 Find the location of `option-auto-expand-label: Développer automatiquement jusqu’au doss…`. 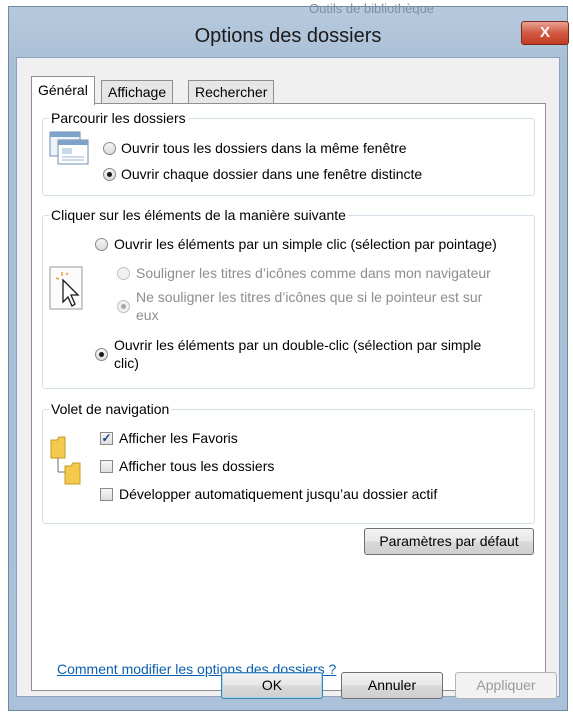

option-auto-expand-label: Développer automatiquement jusqu’au doss… is located at coordinates (278, 494).